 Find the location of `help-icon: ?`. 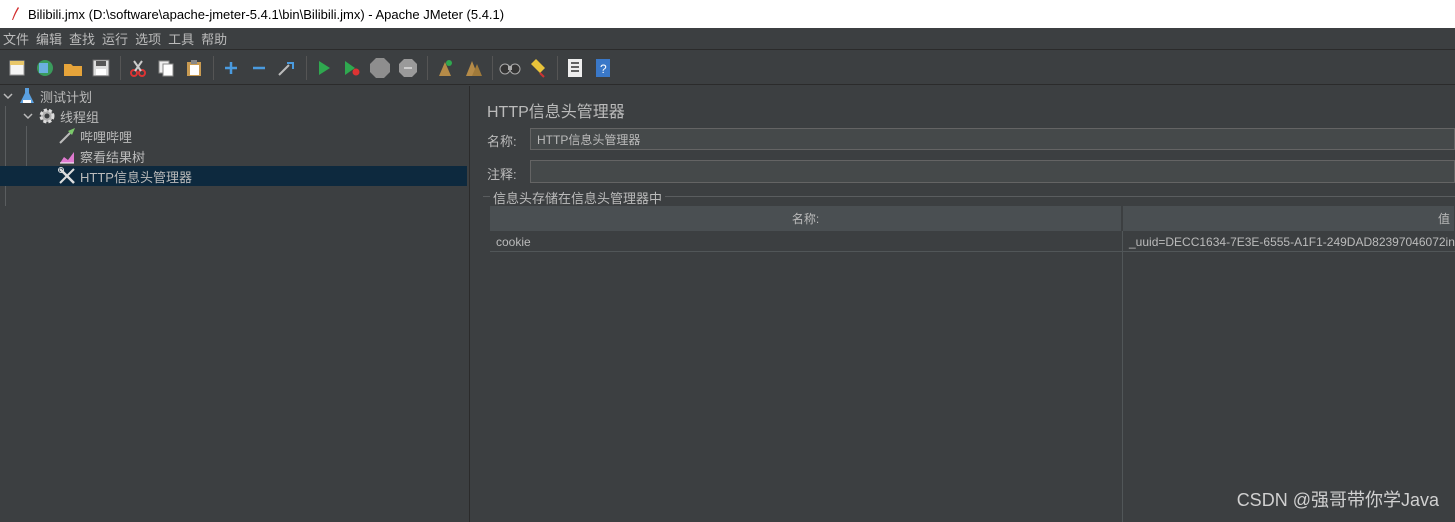

help-icon: ? is located at coordinates (603, 68).